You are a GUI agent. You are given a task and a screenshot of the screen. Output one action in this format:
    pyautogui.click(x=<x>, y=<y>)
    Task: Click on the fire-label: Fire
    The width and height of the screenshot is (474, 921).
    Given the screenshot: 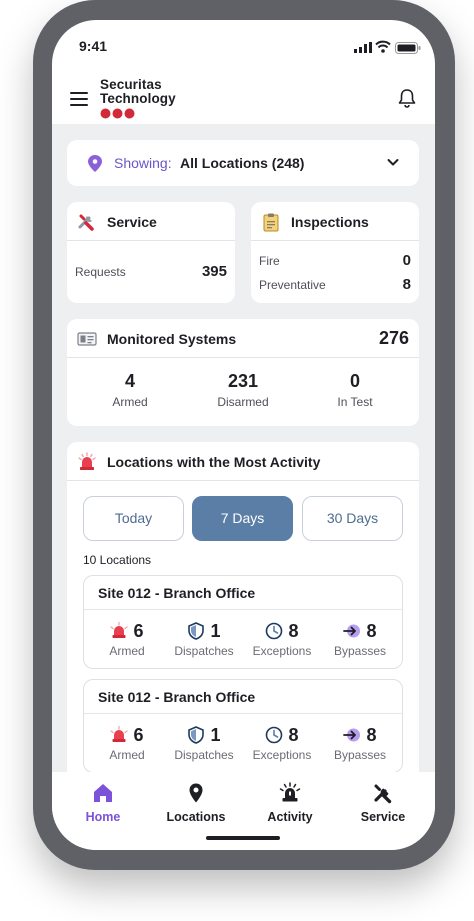 What is the action you would take?
    pyautogui.click(x=269, y=261)
    